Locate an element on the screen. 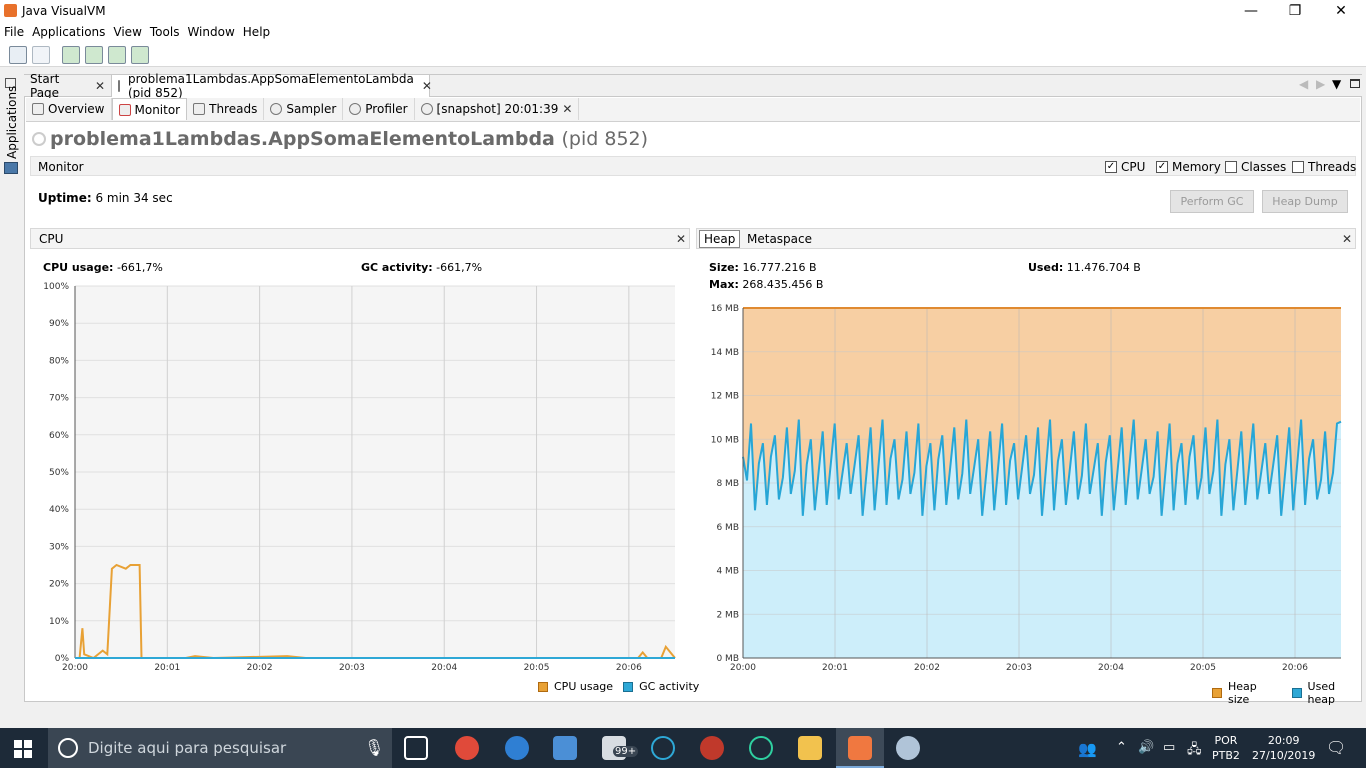 The image size is (1366, 768). add-jmx-connection-icon is located at coordinates (71, 55).